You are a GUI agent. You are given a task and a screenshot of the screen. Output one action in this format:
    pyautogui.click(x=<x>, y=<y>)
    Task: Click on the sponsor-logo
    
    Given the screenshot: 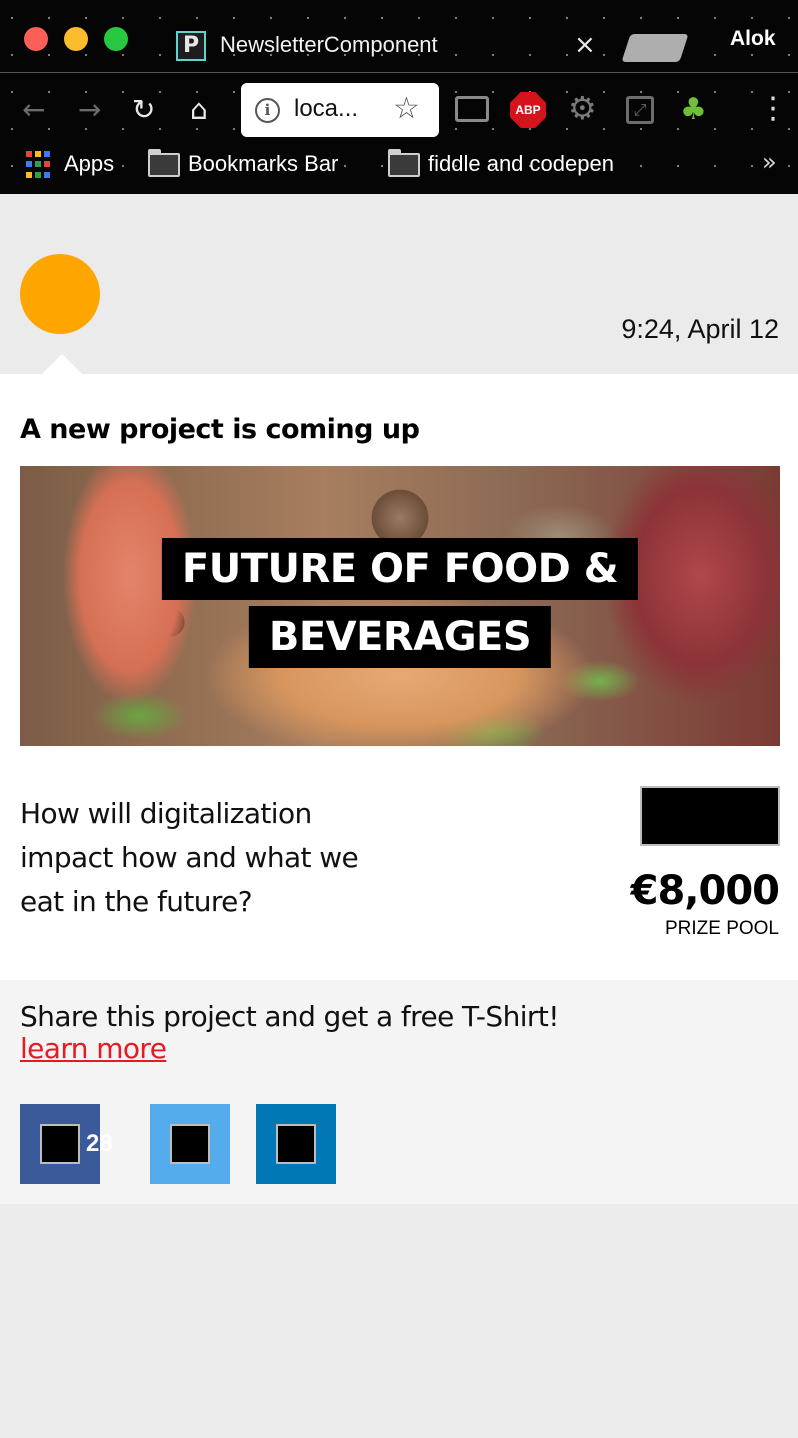 What is the action you would take?
    pyautogui.click(x=710, y=816)
    